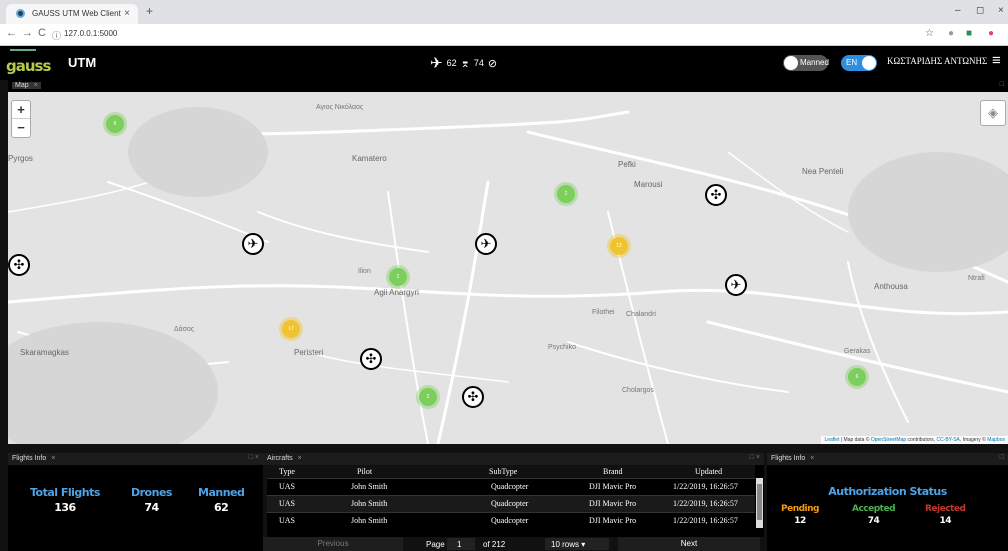 The width and height of the screenshot is (1008, 551). What do you see at coordinates (504, 35) in the screenshot?
I see `address-bar: ← → C ⓘ 127.0.0.1:5000 ☆ ● ■ ●` at bounding box center [504, 35].